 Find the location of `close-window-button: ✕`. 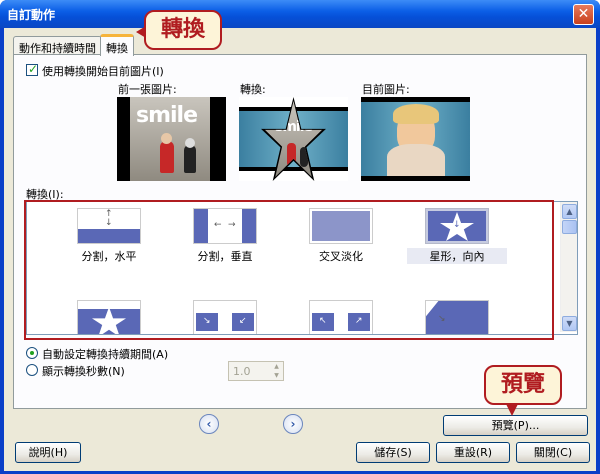

close-window-button: ✕ is located at coordinates (583, 14).